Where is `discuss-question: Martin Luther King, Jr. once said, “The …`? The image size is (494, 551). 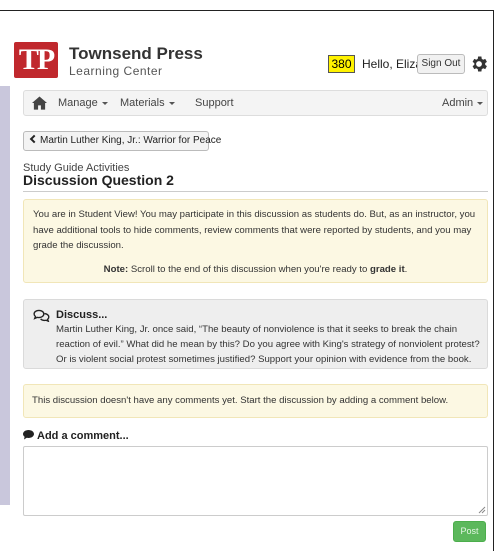
discuss-question: Martin Luther King, Jr. once said, “The … is located at coordinates (268, 345).